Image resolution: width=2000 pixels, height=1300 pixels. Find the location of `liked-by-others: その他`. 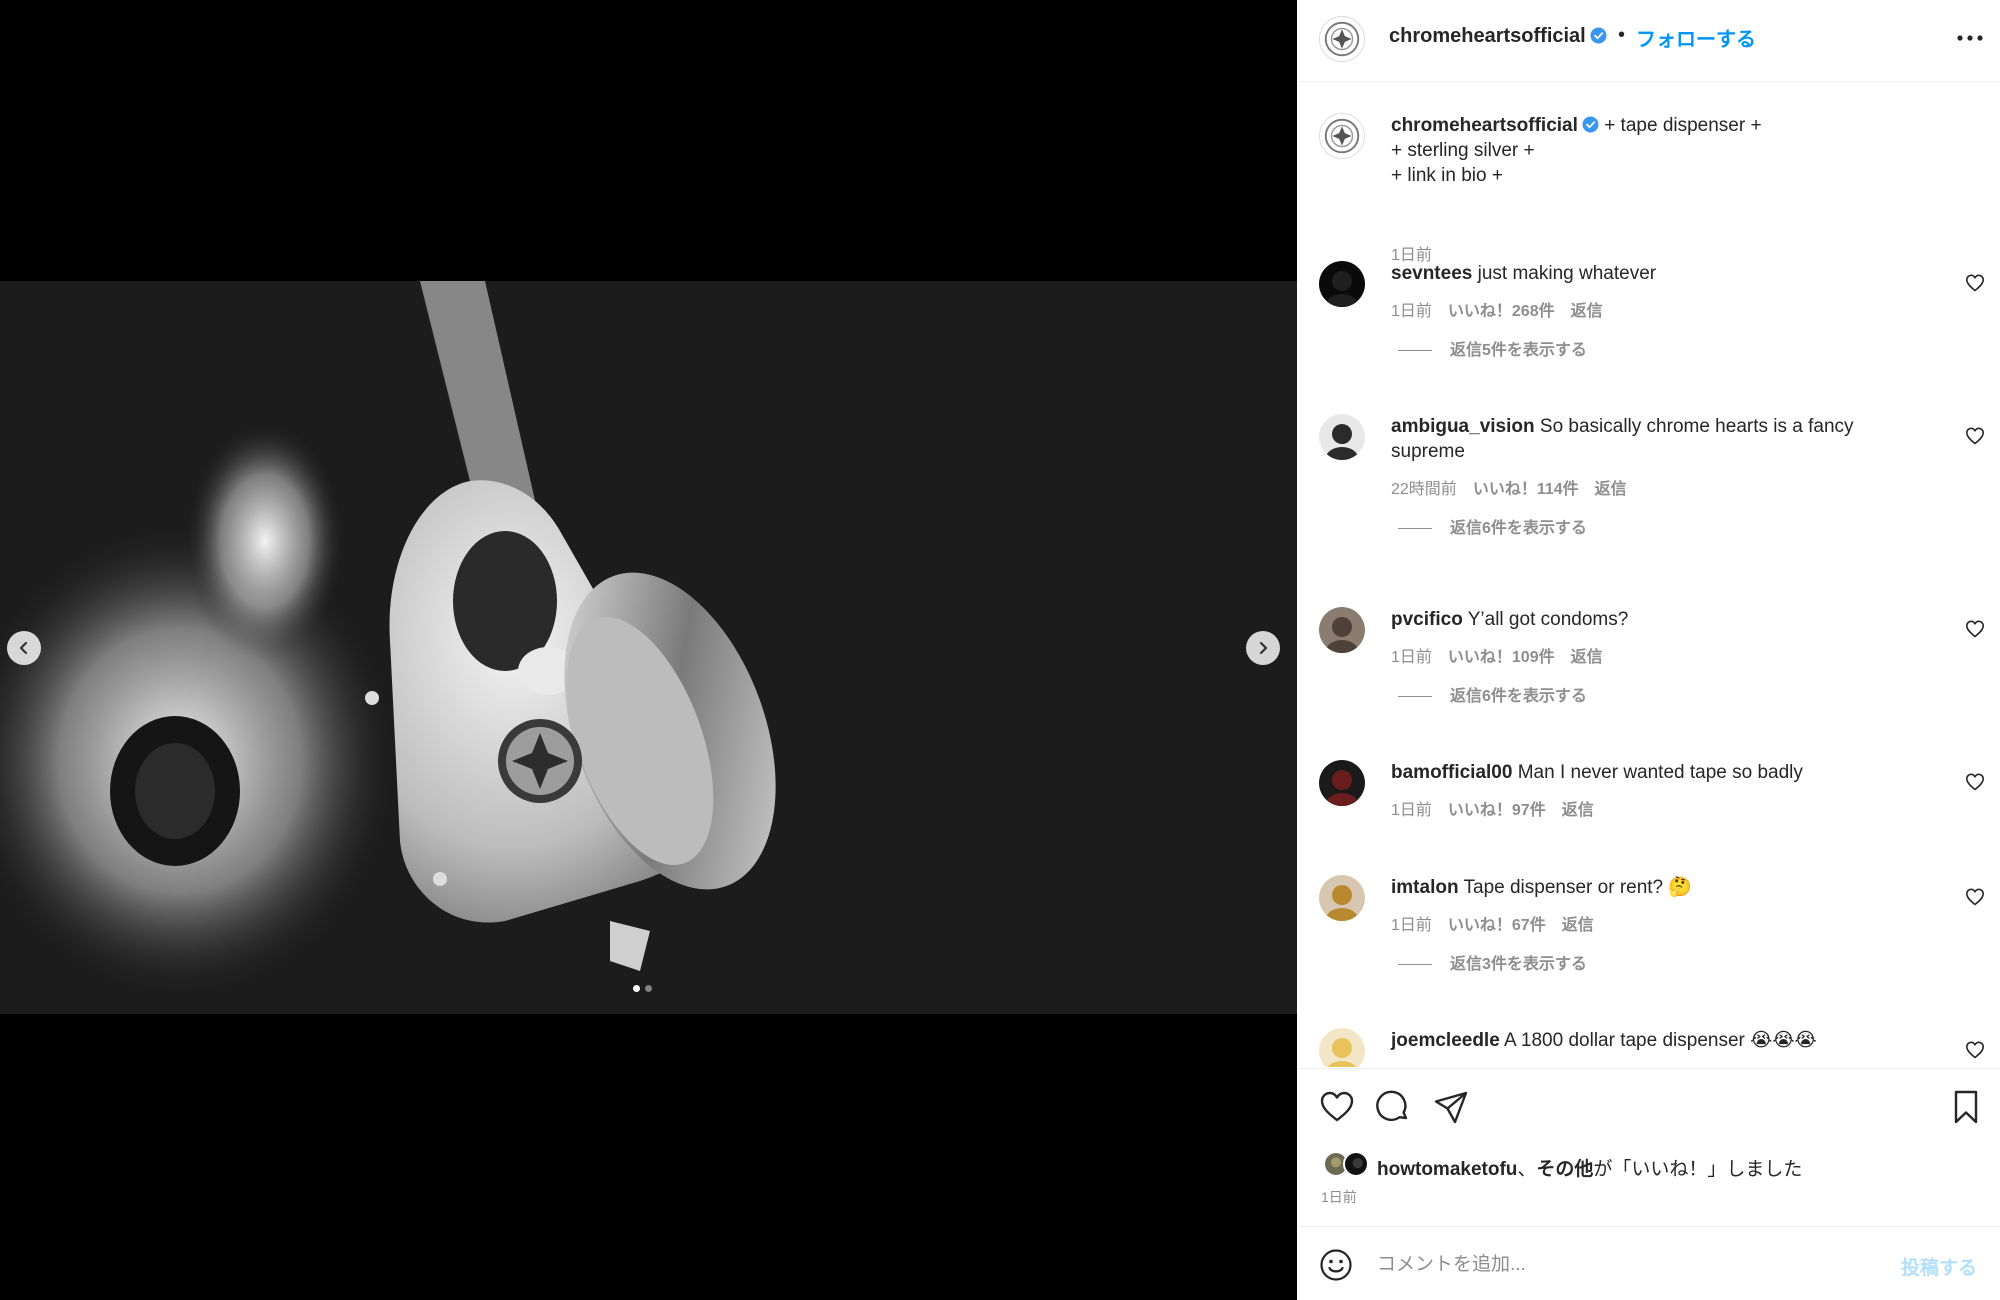

liked-by-others: その他 is located at coordinates (1564, 1169).